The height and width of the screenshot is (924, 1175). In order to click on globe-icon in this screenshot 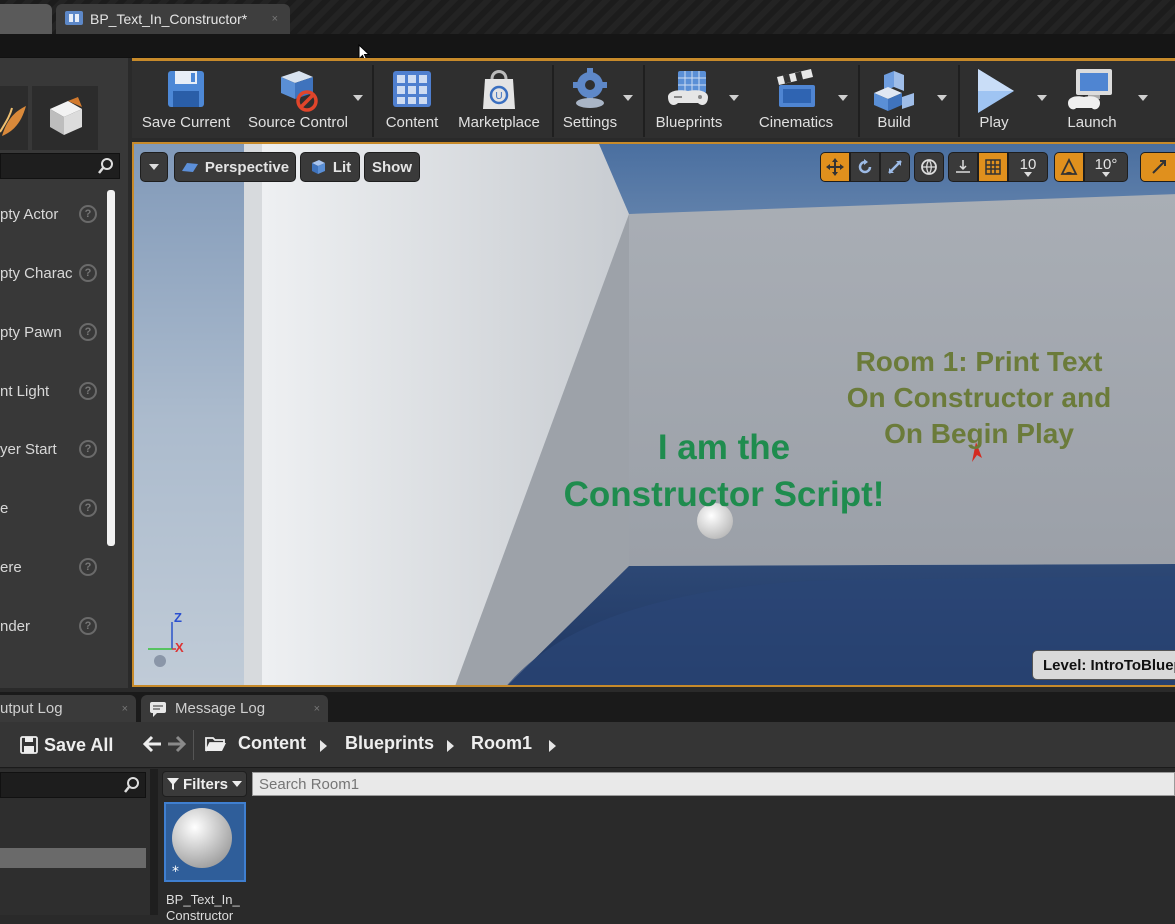, I will do `click(929, 167)`.